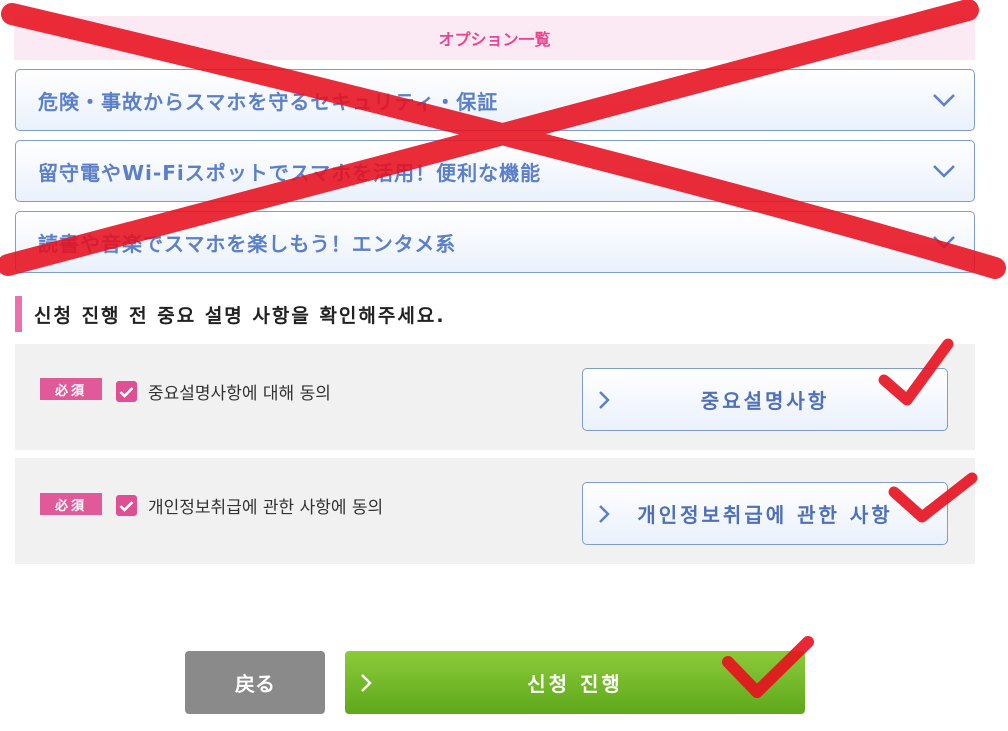  Describe the element at coordinates (494, 38) in the screenshot. I see `options-header: オプション一覧` at that location.